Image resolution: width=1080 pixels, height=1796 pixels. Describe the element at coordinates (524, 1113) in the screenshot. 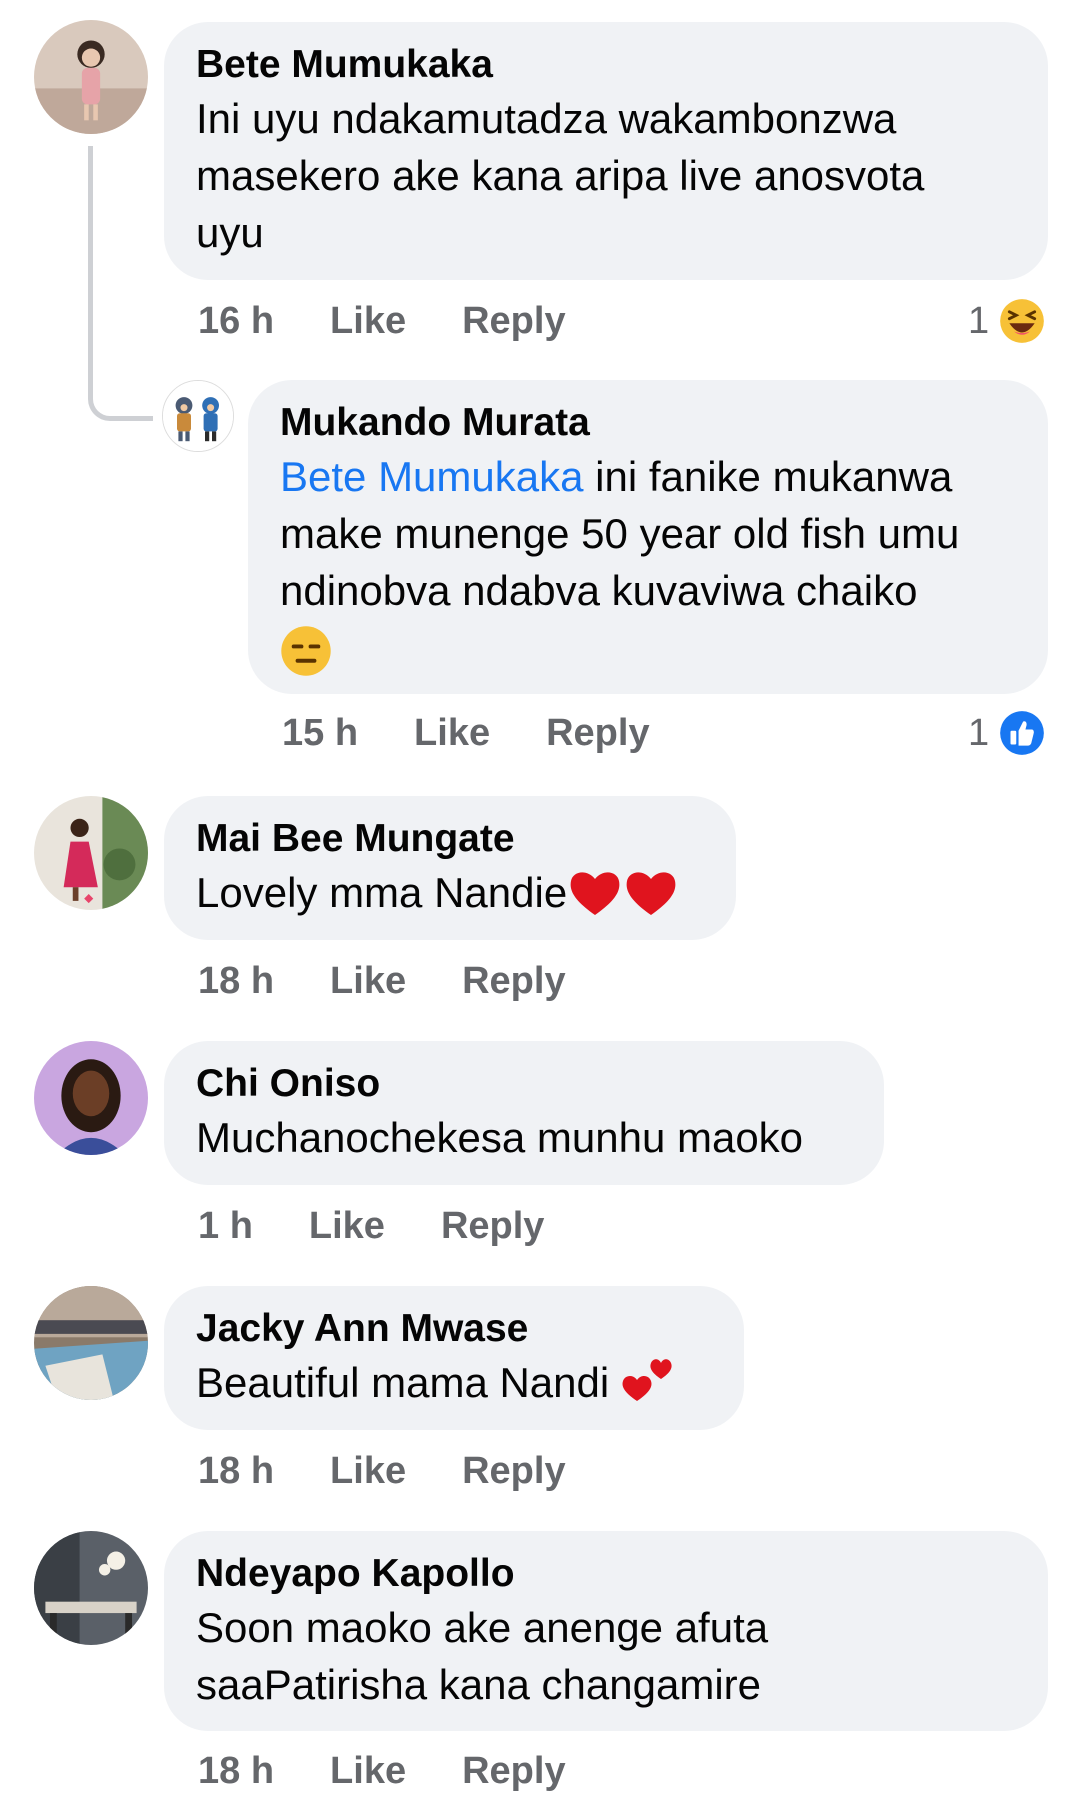

I see `comment-bubble: Chi Oniso Muchanochekesa munhu maoko` at that location.